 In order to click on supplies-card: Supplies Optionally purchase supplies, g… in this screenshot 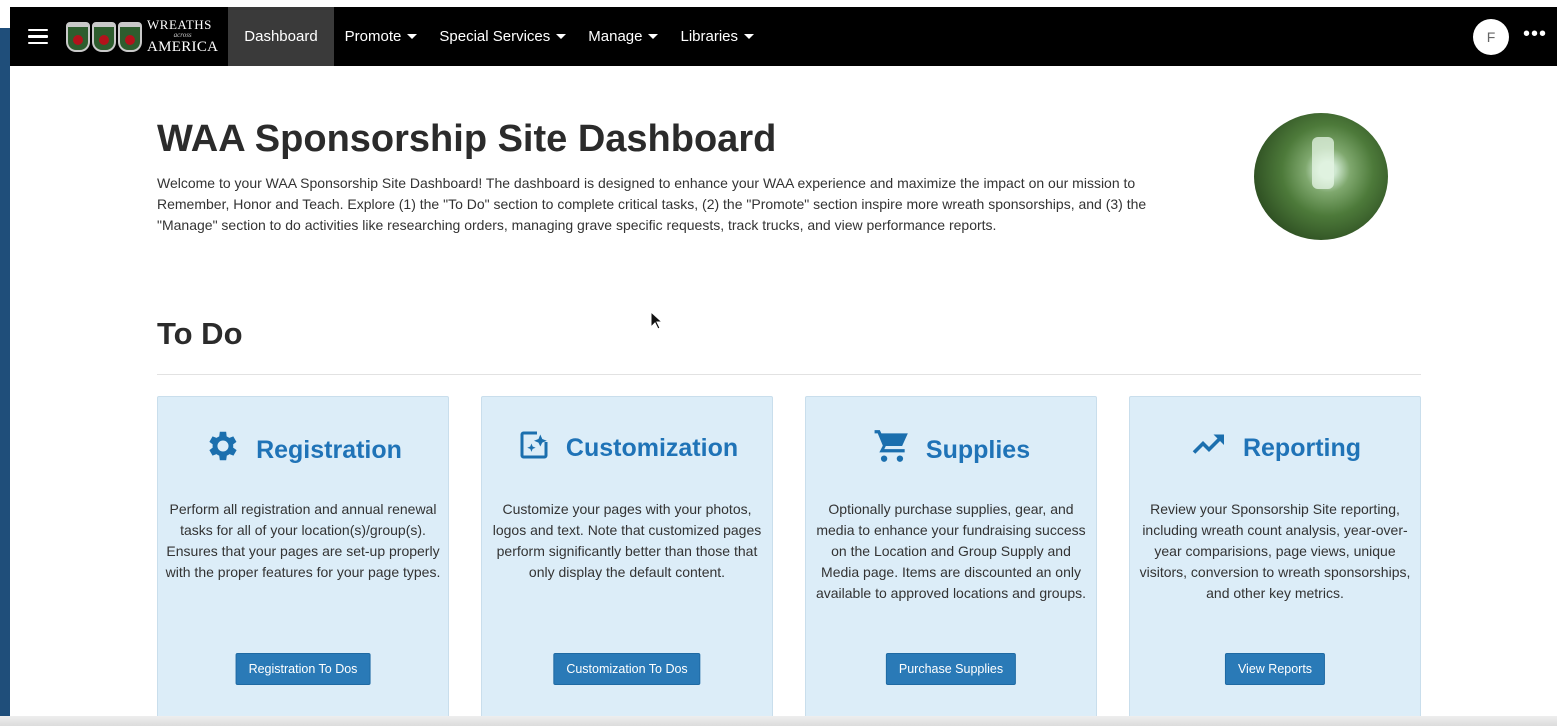, I will do `click(951, 557)`.